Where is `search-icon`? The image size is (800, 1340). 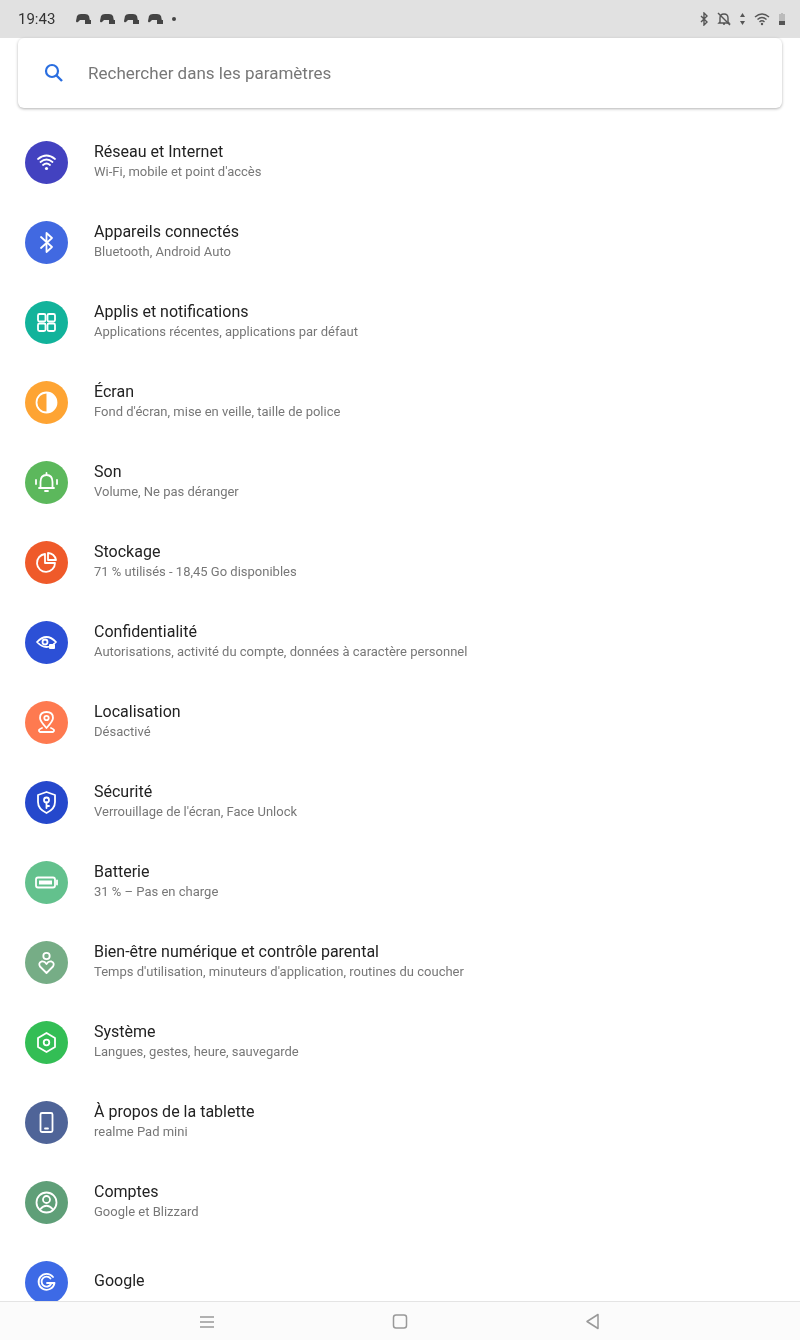
search-icon is located at coordinates (54, 73).